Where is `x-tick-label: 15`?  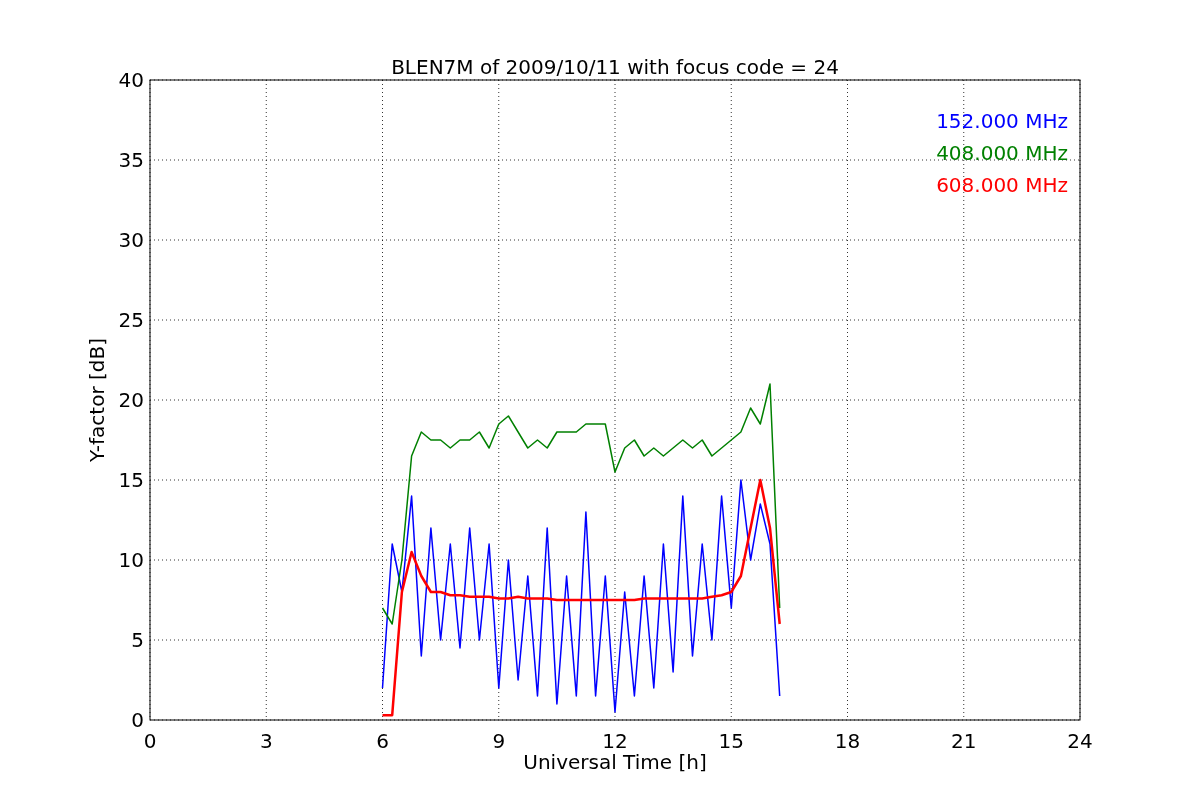
x-tick-label: 15 is located at coordinates (731, 741).